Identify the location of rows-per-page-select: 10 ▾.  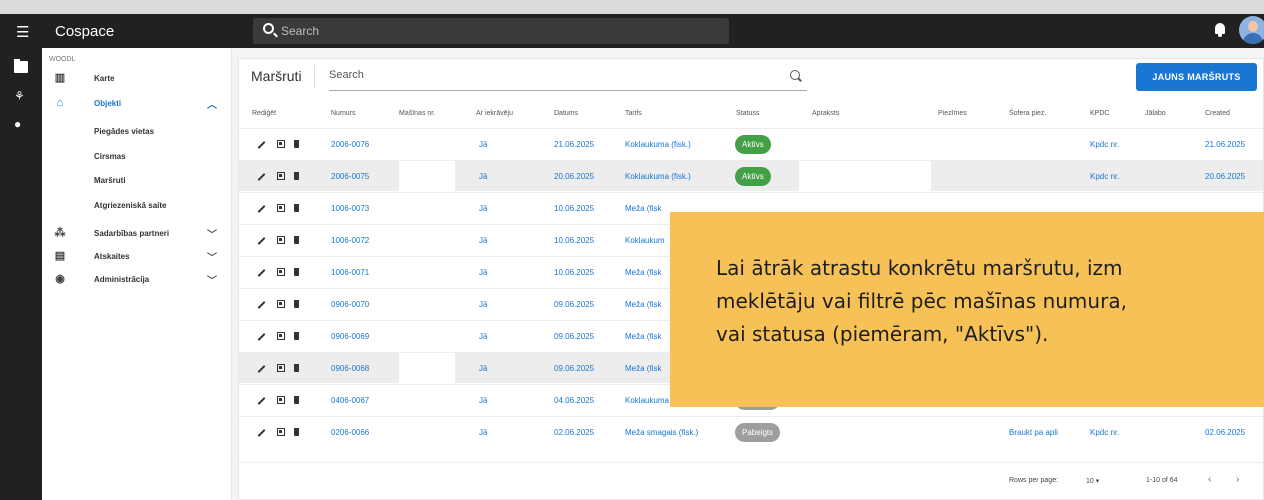
(1092, 481).